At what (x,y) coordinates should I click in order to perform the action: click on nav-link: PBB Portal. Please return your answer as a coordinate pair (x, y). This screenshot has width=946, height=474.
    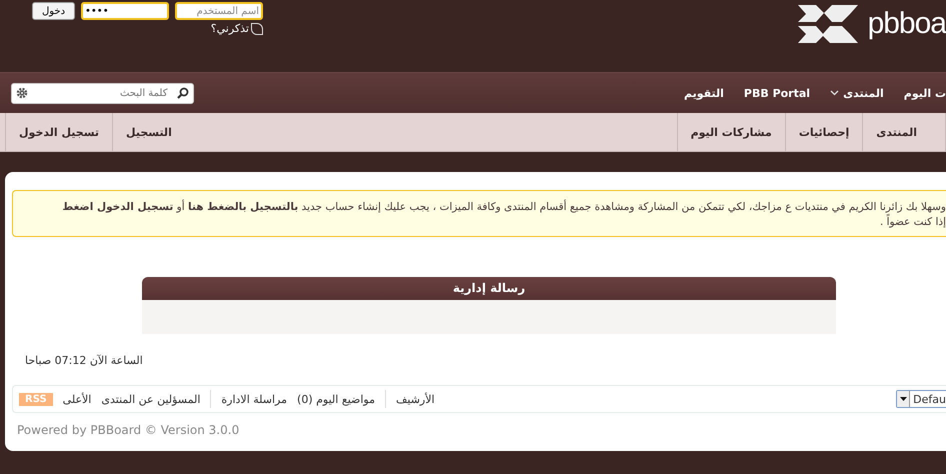
    Looking at the image, I should click on (777, 93).